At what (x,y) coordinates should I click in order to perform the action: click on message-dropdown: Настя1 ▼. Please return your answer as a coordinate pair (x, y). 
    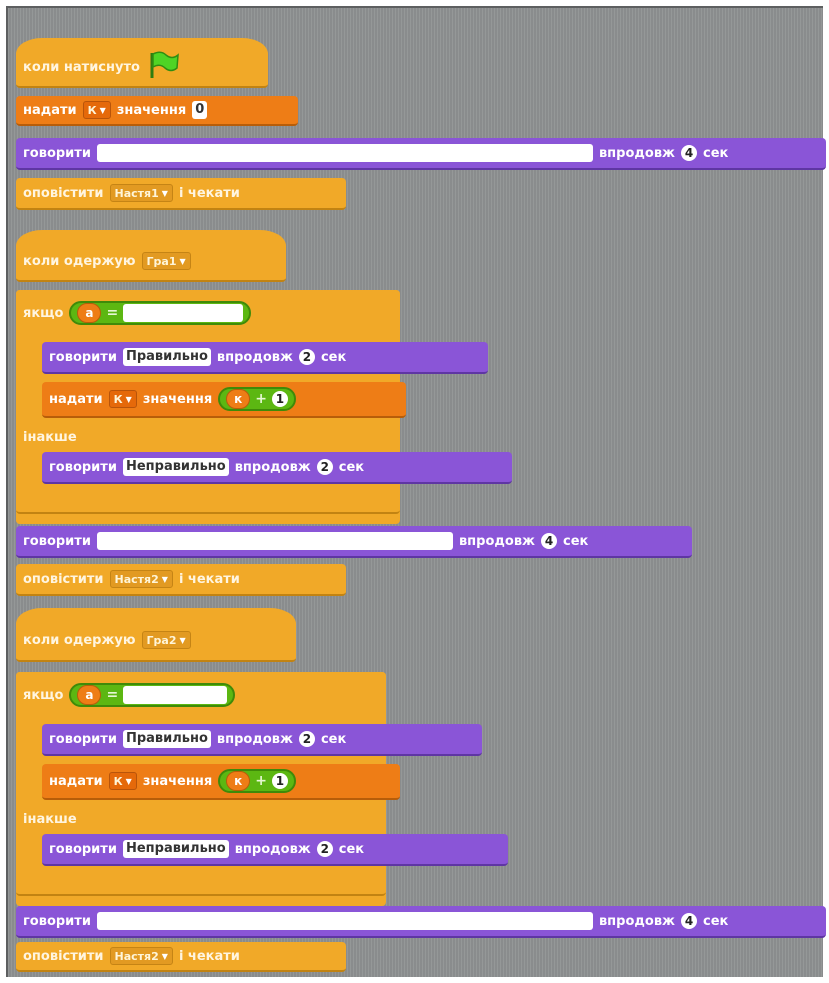
    Looking at the image, I should click on (141, 193).